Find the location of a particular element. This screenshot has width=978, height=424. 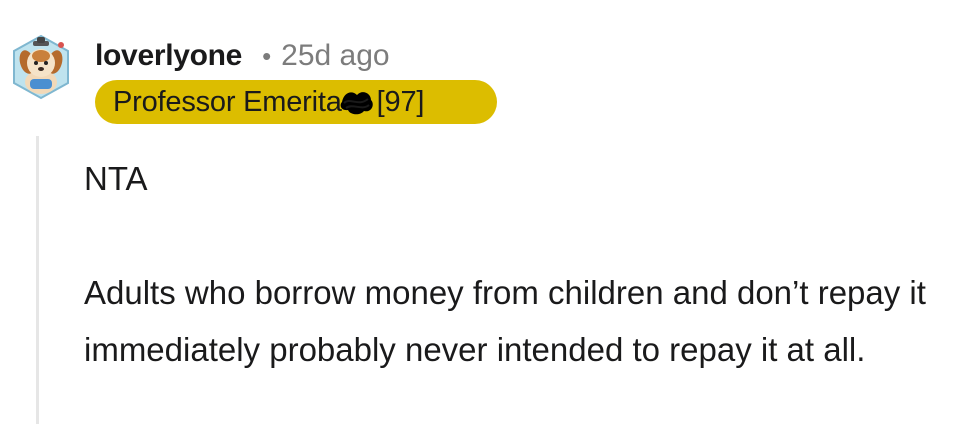

redacted-scribble-icon is located at coordinates (357, 102).